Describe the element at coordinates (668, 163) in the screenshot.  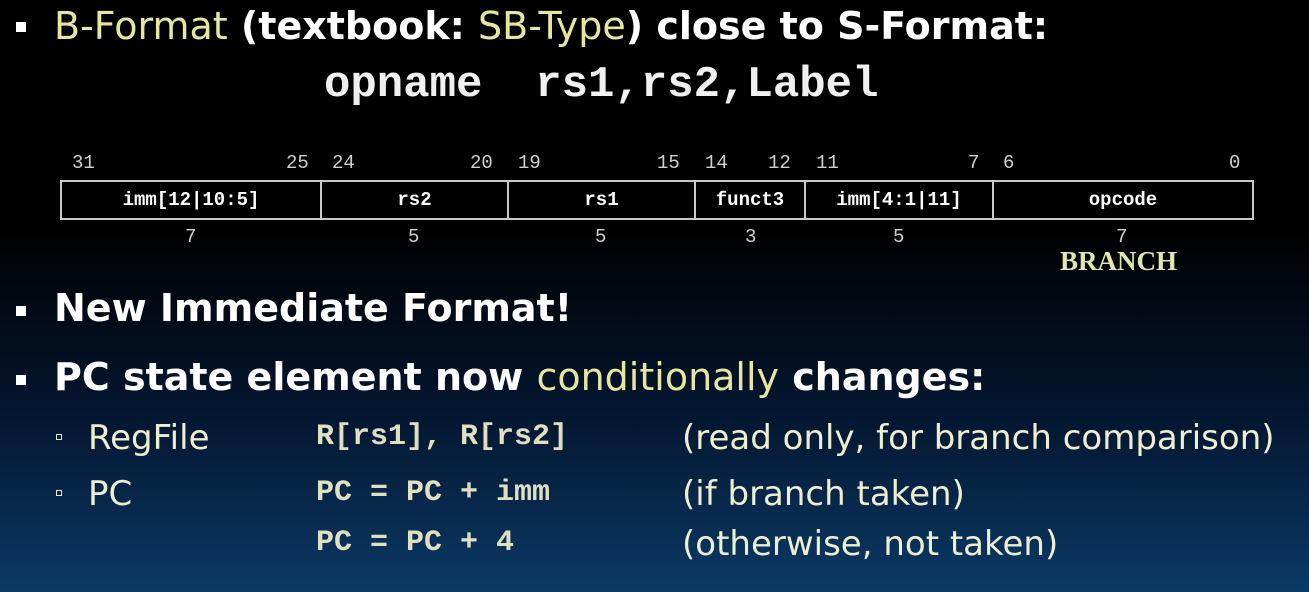
I see `bit-number: 15` at that location.